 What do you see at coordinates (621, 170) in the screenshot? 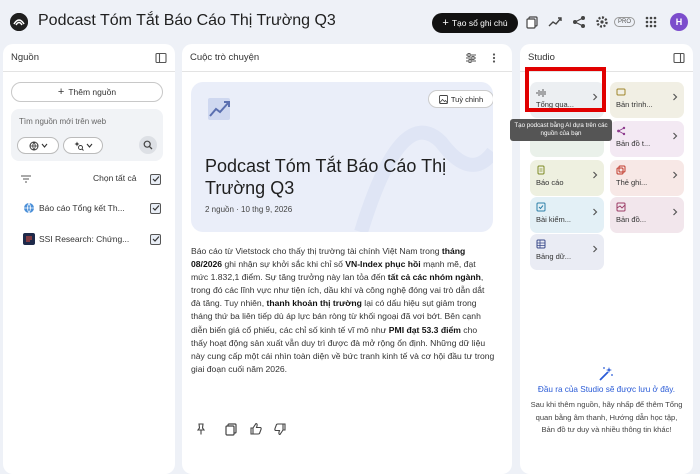
I see `flashcard-icon` at bounding box center [621, 170].